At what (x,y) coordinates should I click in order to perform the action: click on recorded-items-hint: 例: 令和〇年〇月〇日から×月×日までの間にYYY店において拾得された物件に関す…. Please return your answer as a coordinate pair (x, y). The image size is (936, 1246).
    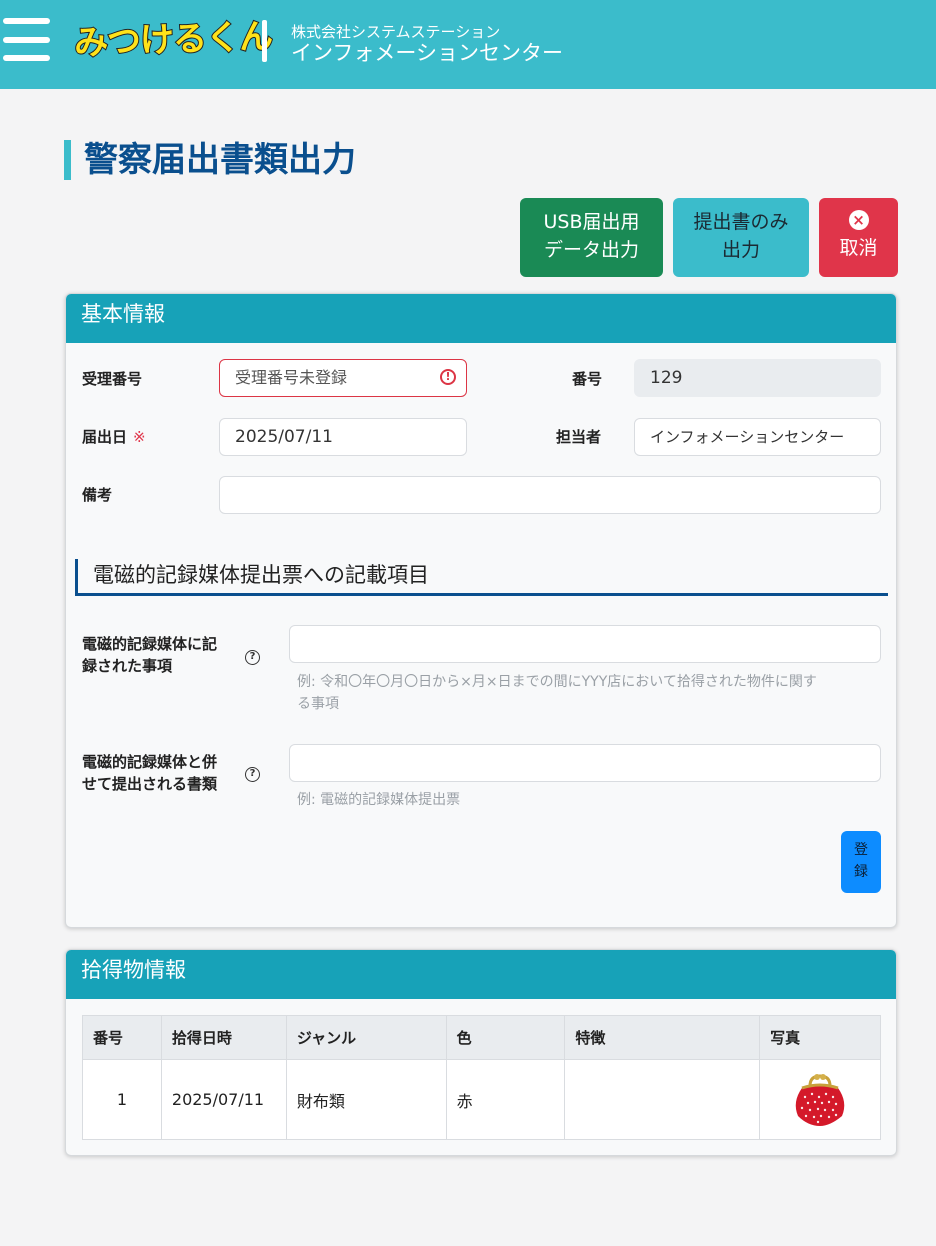
    Looking at the image, I should click on (557, 693).